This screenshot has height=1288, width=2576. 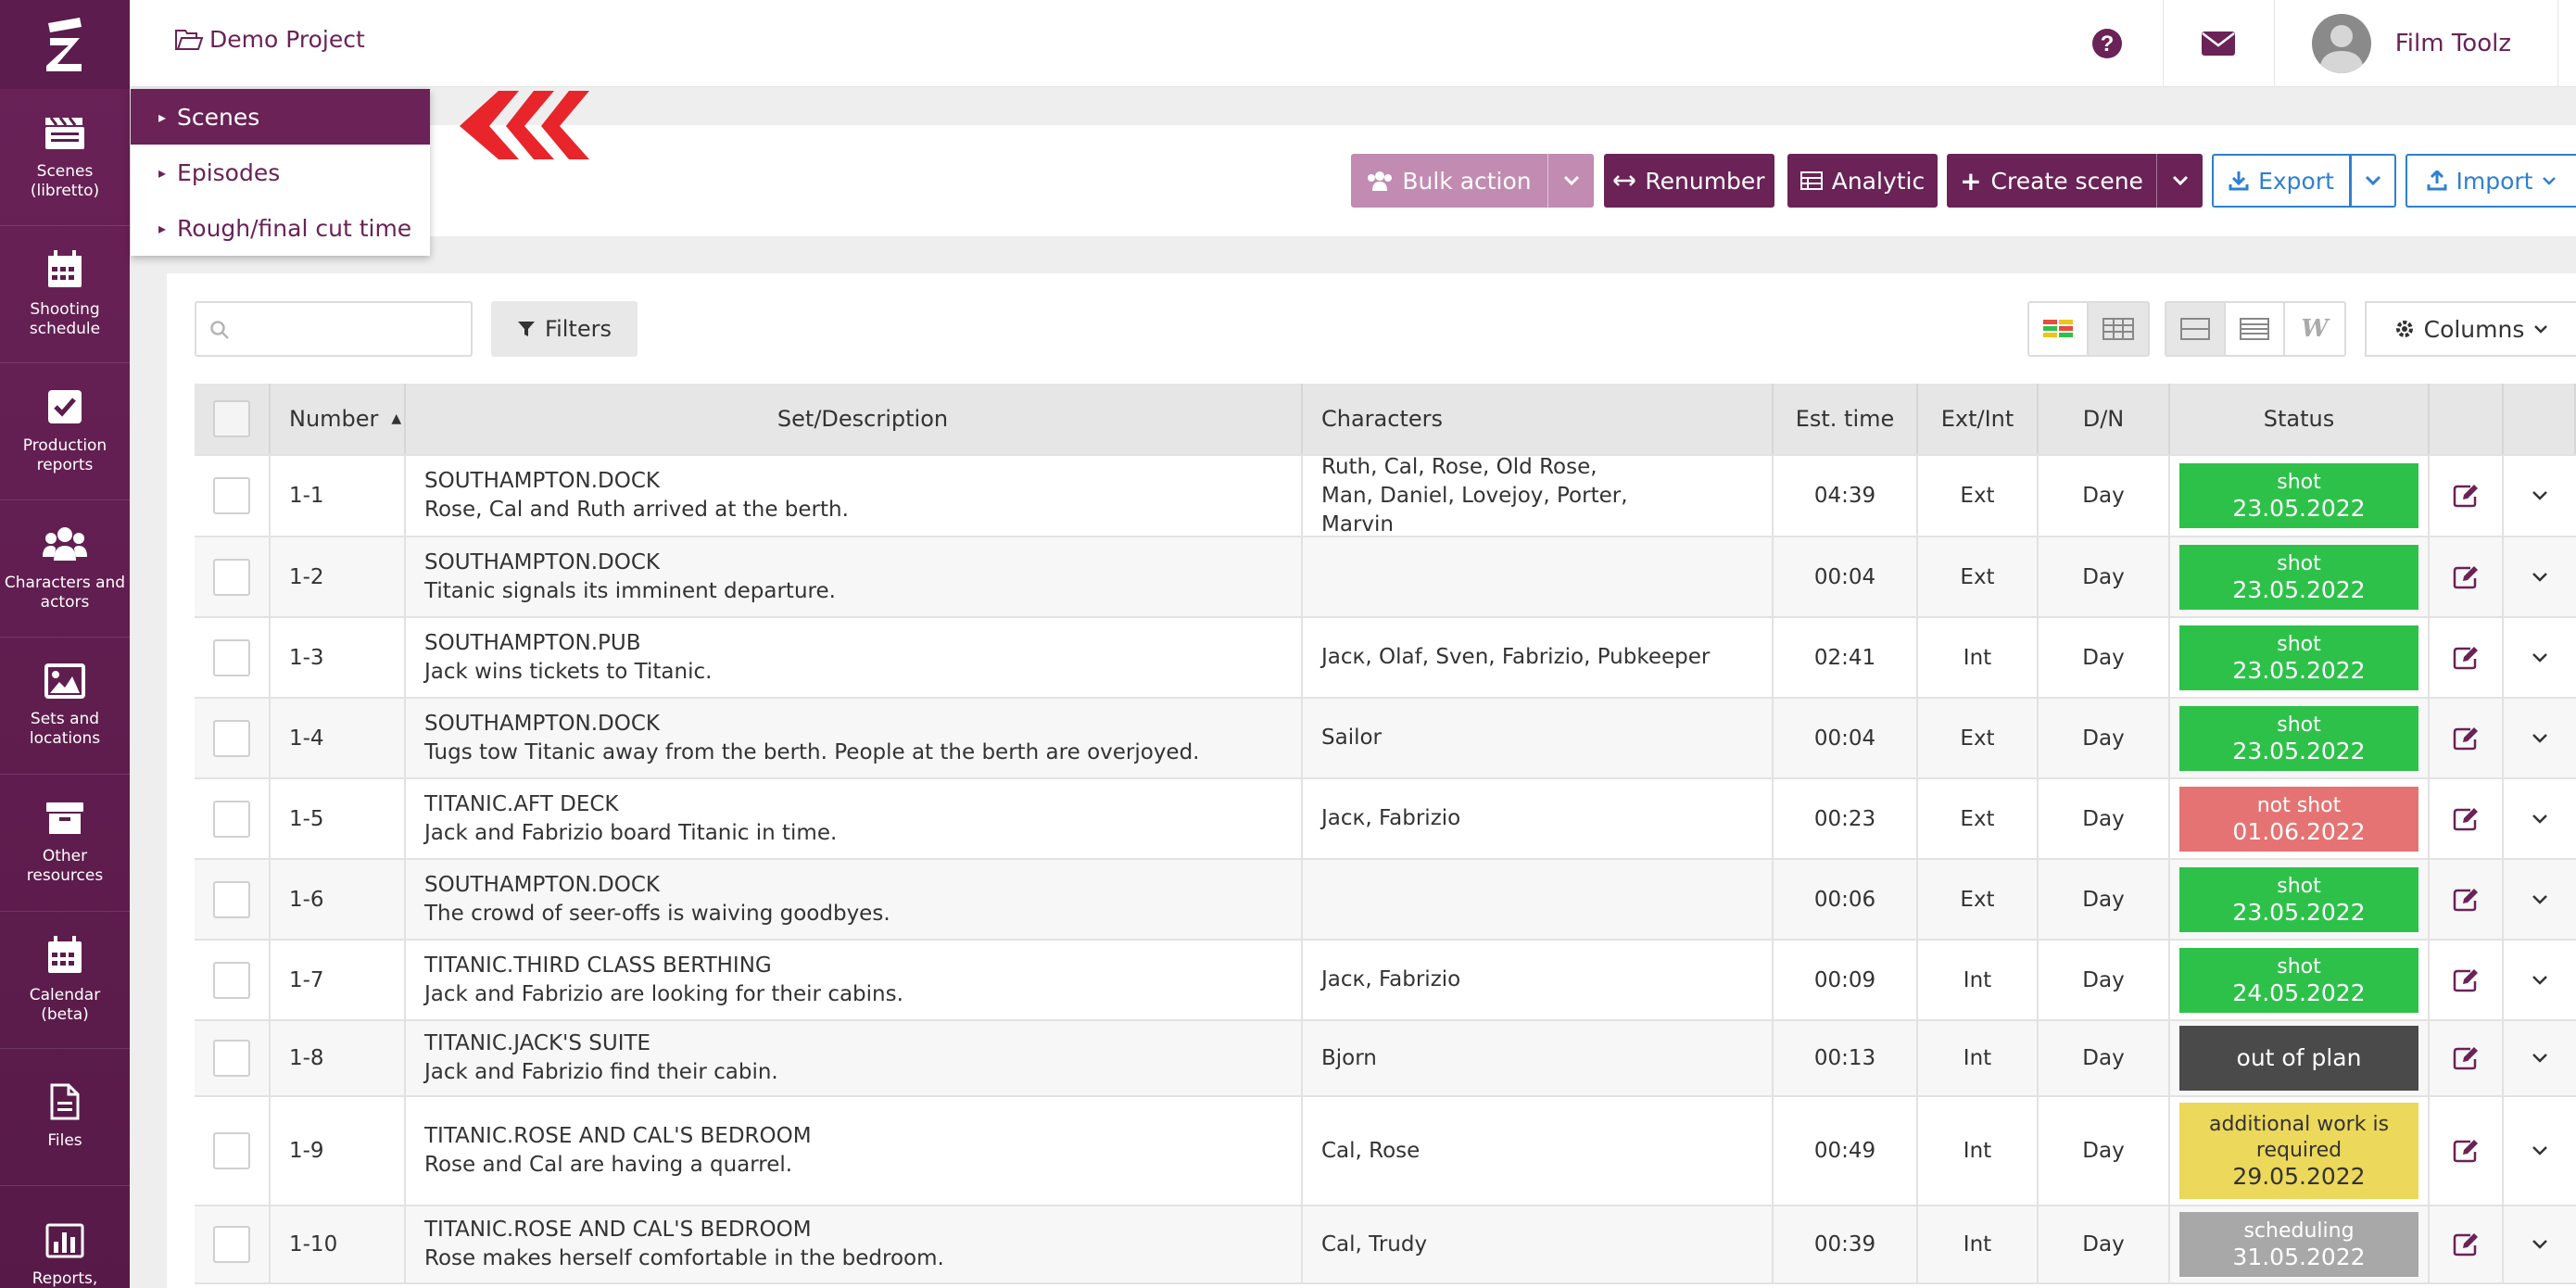 What do you see at coordinates (2196, 329) in the screenshot?
I see `wide-rows-button` at bounding box center [2196, 329].